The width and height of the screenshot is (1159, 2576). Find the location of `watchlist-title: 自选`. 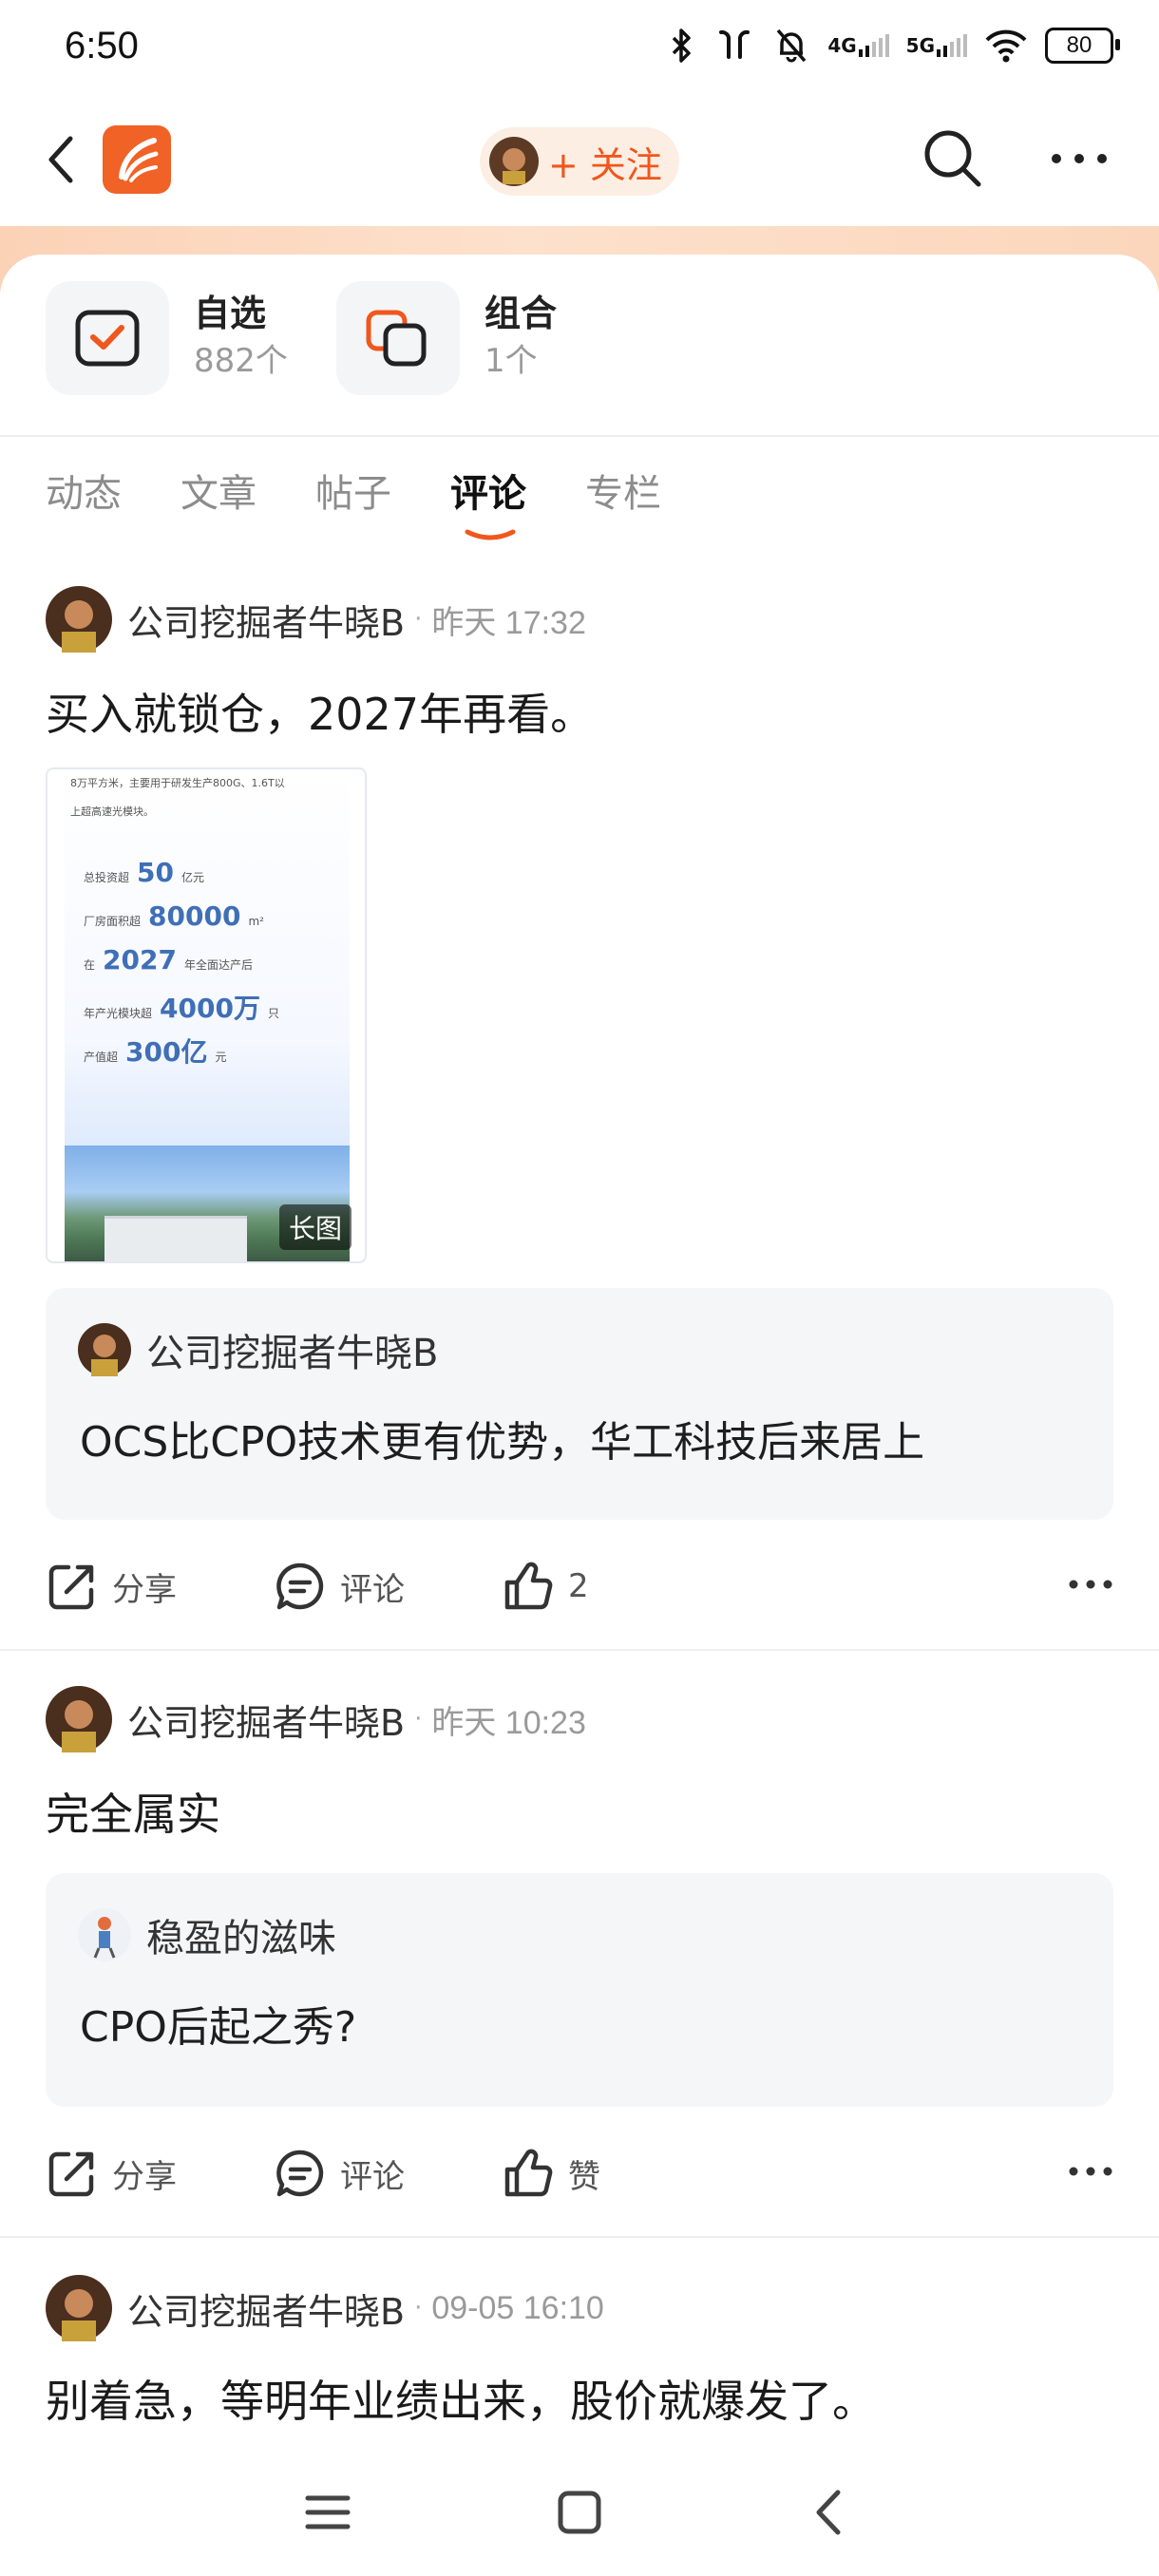

watchlist-title: 自选 is located at coordinates (230, 313).